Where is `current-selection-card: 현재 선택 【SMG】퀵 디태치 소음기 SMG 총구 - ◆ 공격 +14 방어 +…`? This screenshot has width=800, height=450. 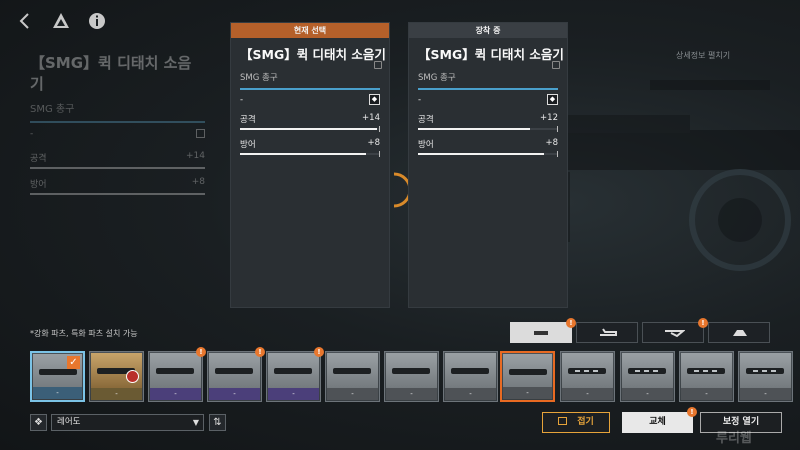 current-selection-card: 현재 선택 【SMG】퀵 디태치 소음기 SMG 총구 - ◆ 공격 +14 방어 +… is located at coordinates (310, 165).